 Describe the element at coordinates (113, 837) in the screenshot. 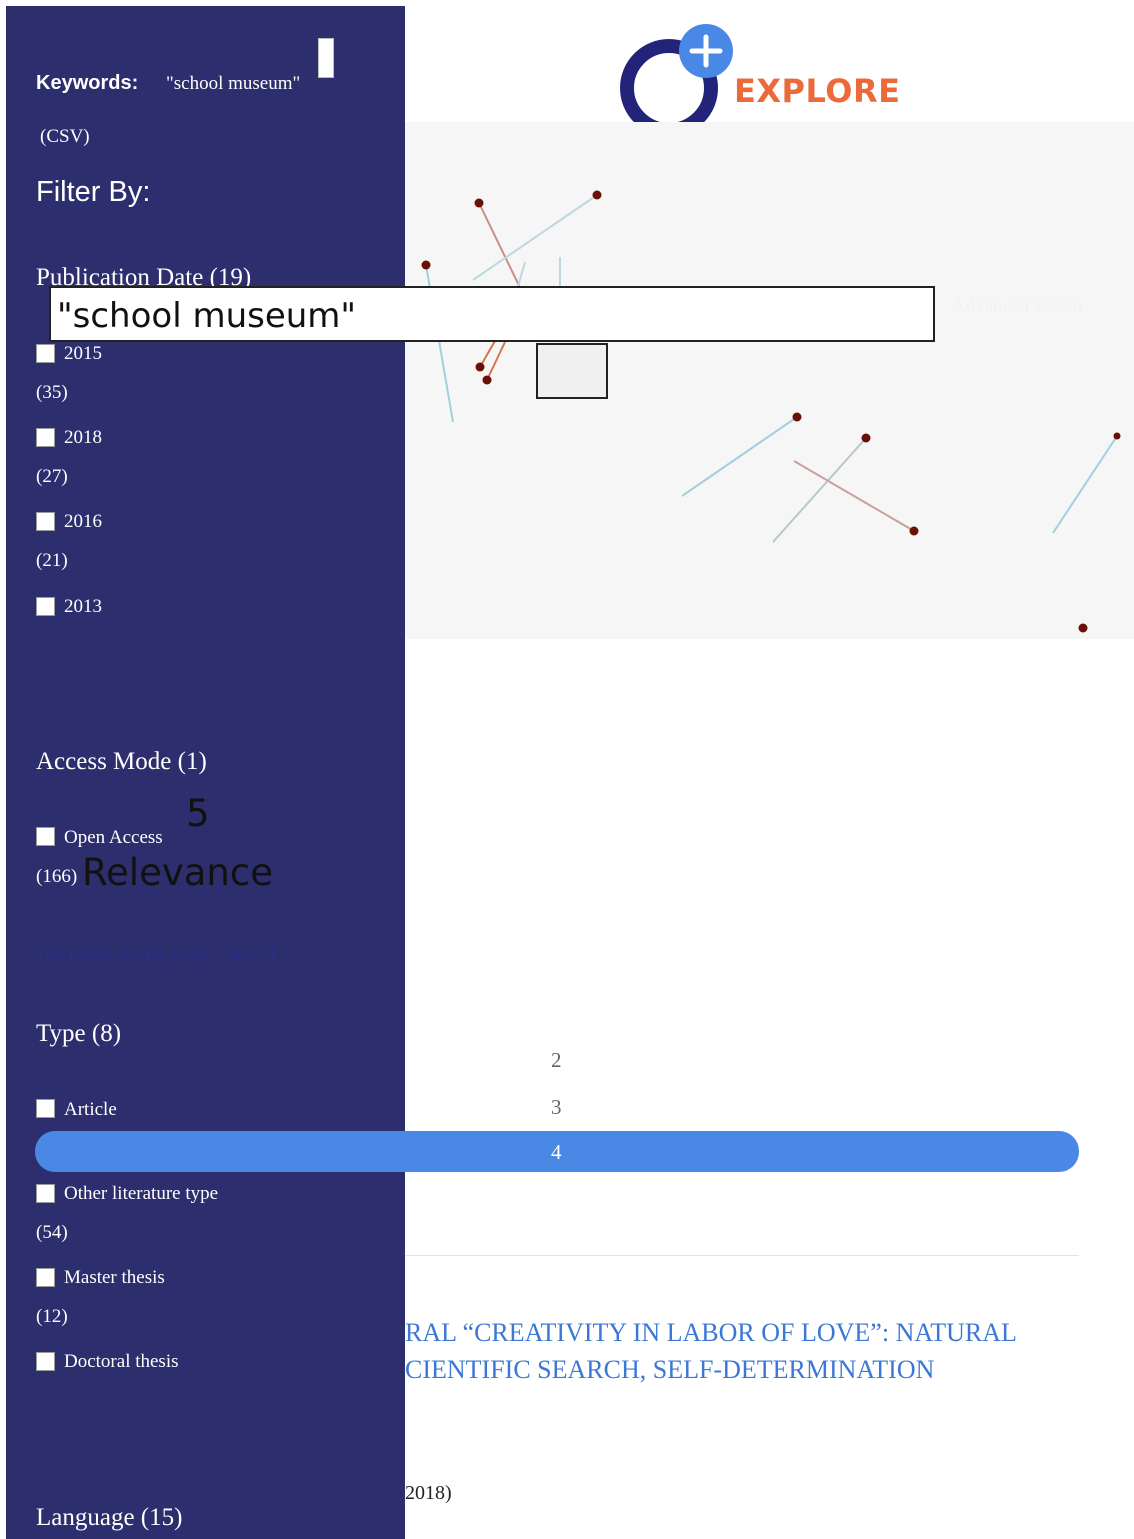

I see `filter-label-open-access: Open Access` at that location.